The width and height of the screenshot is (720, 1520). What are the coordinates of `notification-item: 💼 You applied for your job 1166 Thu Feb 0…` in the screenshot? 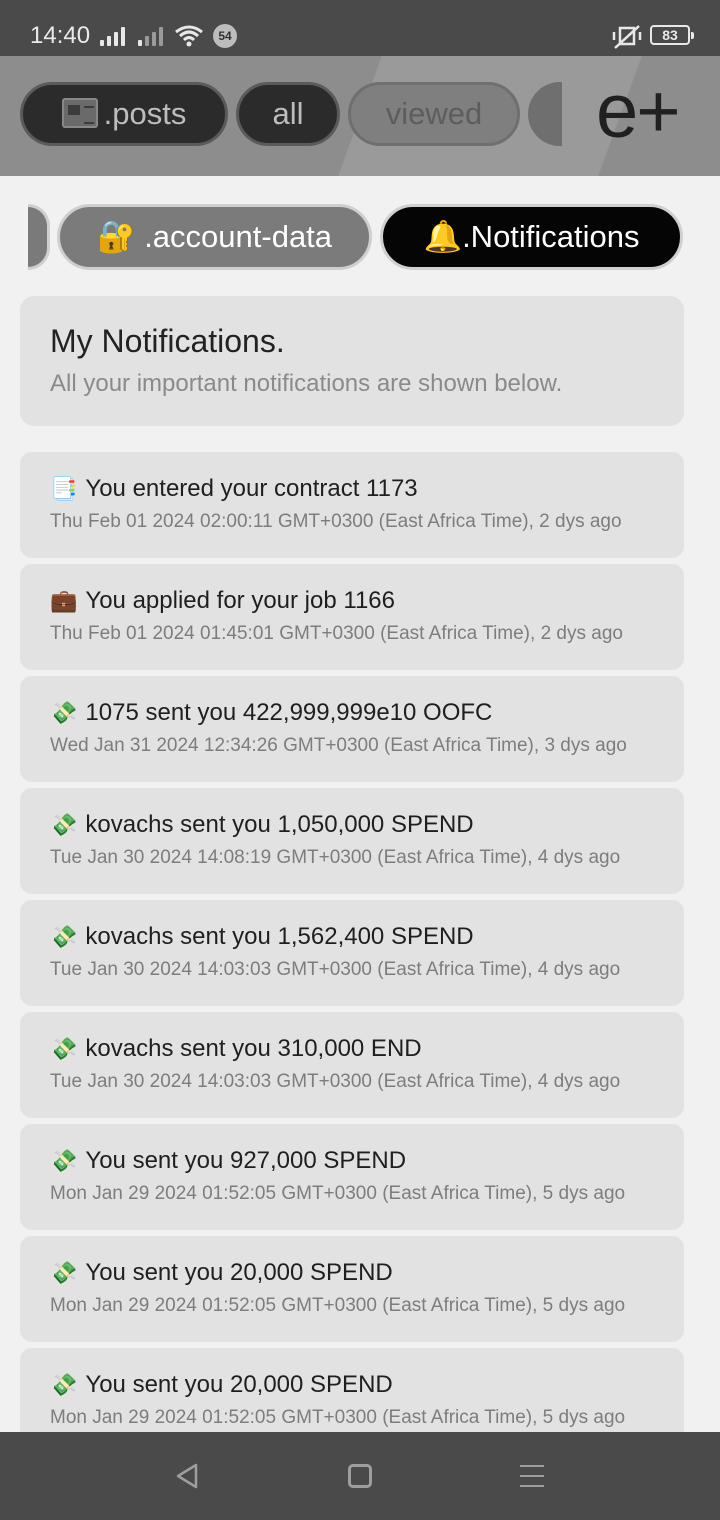 It's located at (352, 617).